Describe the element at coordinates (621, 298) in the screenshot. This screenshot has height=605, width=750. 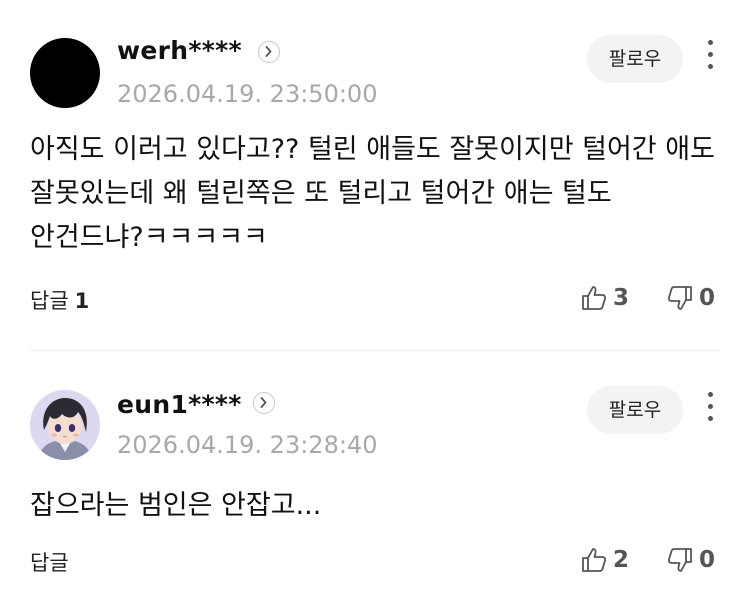
I see `like-count: 3` at that location.